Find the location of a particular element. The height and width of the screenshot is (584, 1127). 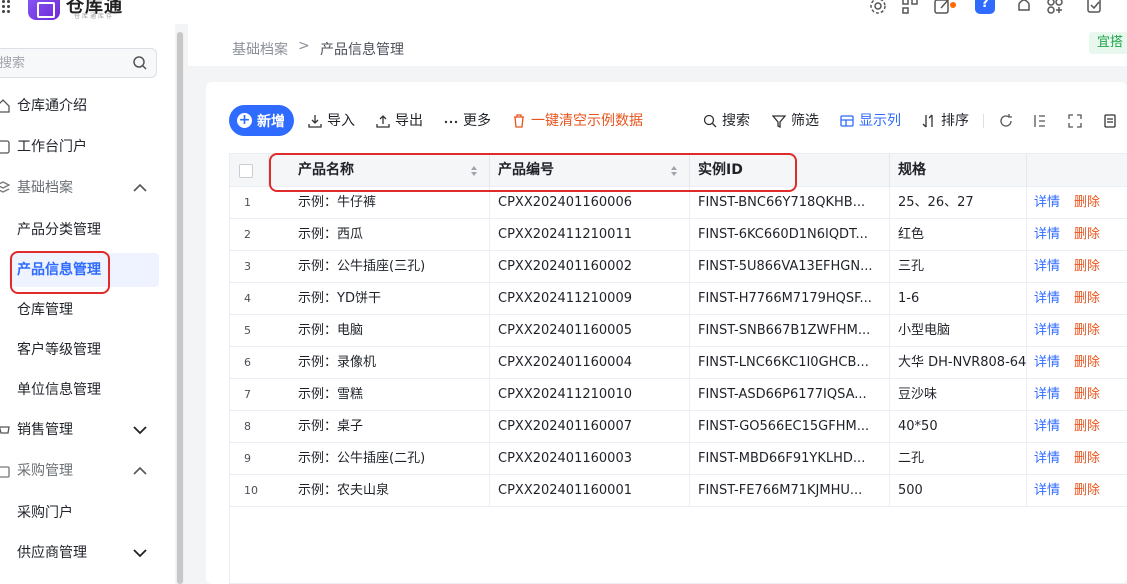

sidebar-item-label: 采购管理 is located at coordinates (45, 471).